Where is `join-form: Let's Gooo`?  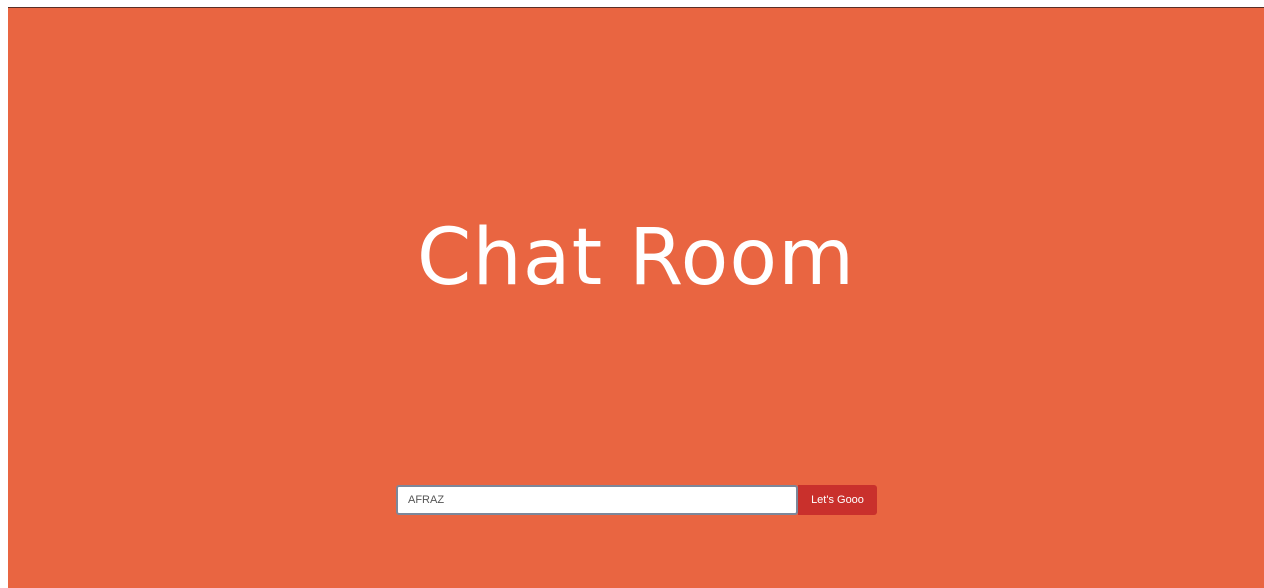 join-form: Let's Gooo is located at coordinates (637, 500).